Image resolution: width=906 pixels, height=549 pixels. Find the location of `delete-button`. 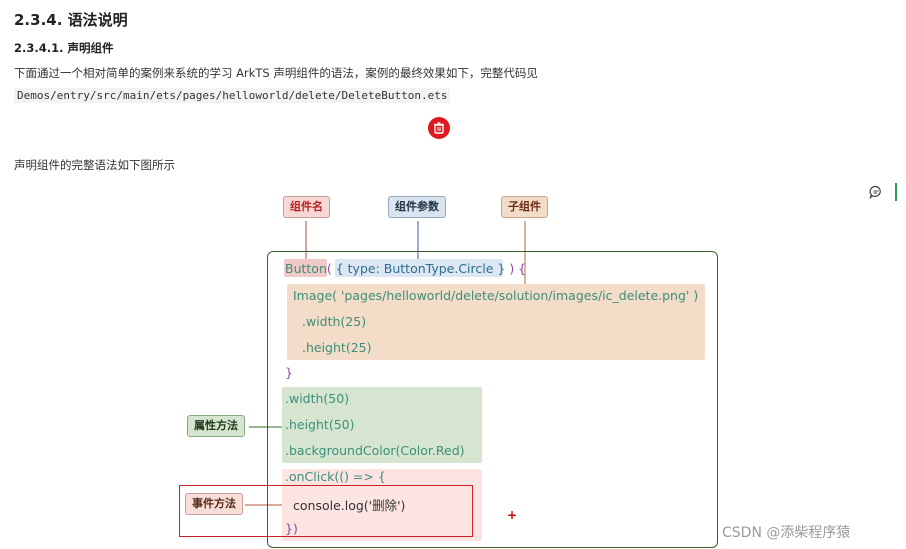

delete-button is located at coordinates (439, 128).